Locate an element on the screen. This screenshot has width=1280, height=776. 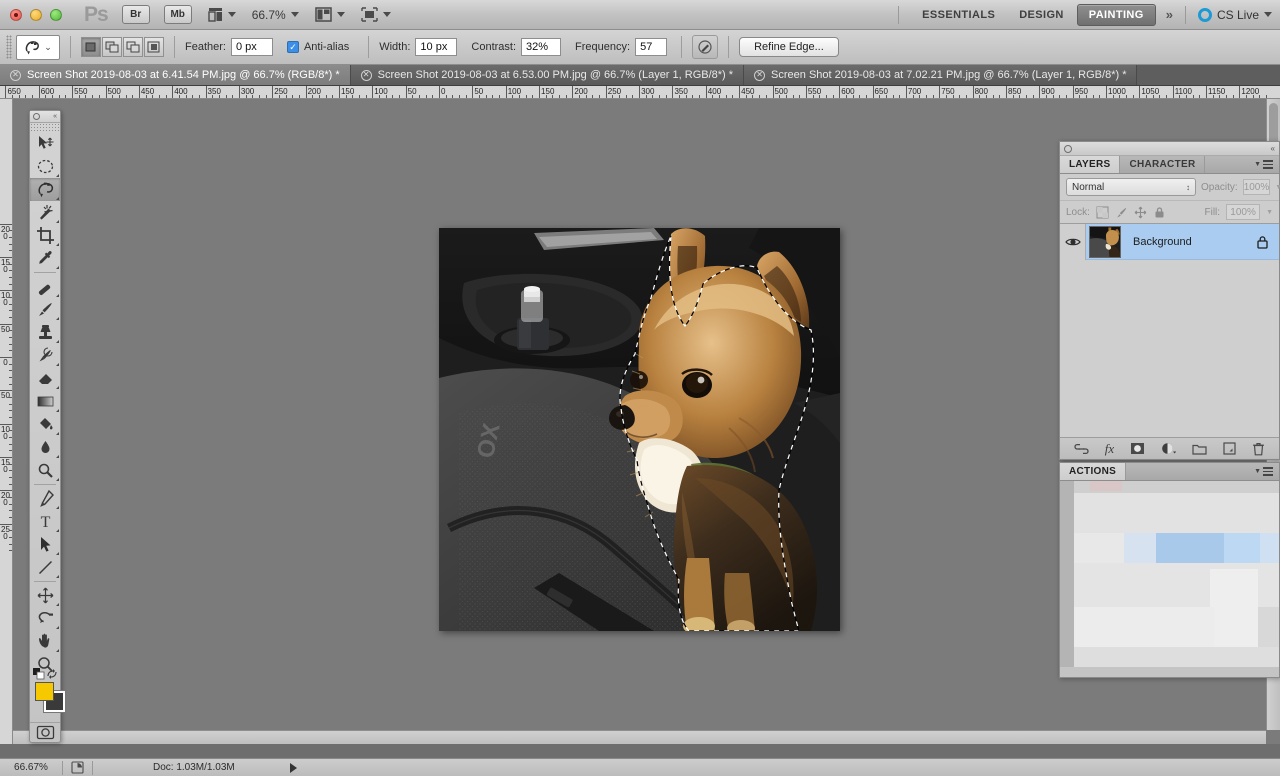
options-bar-grip is located at coordinates (9, 47).